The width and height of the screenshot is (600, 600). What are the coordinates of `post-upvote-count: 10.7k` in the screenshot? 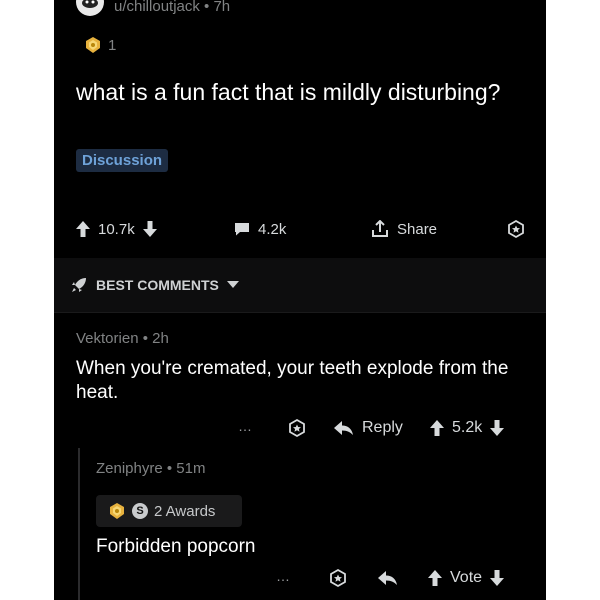 It's located at (116, 229).